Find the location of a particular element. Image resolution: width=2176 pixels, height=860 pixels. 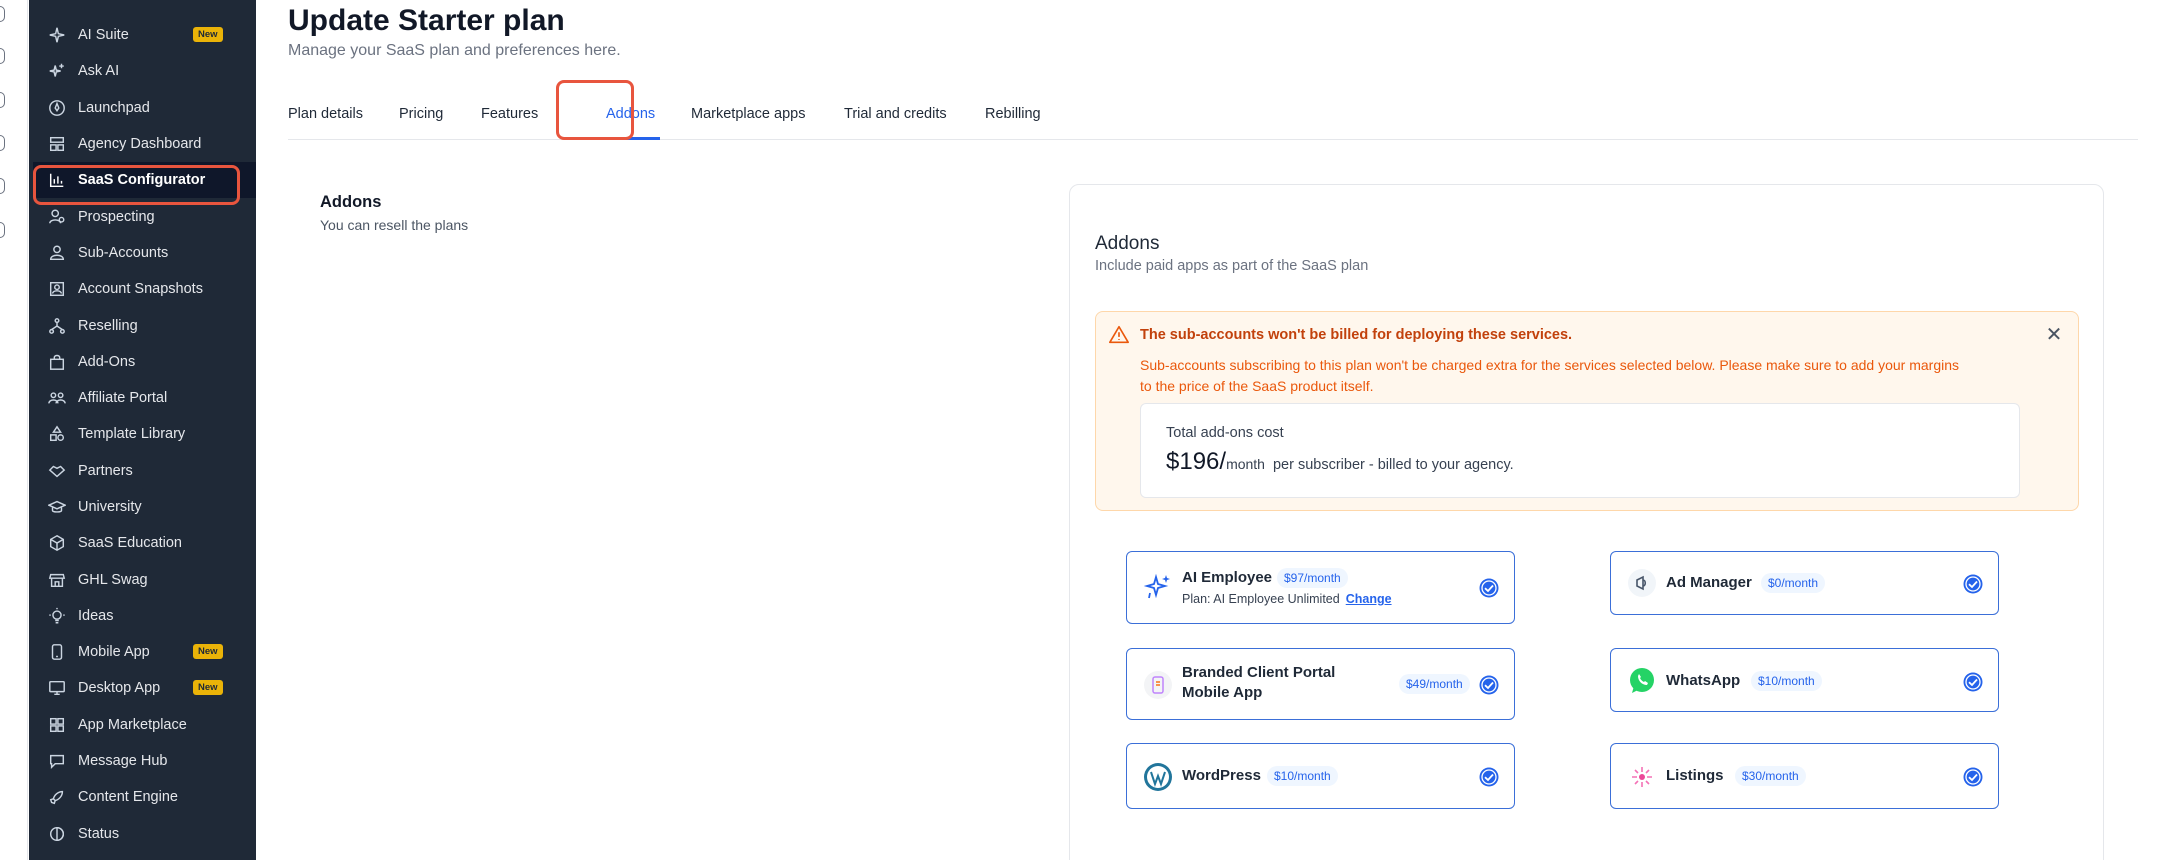

cost-amount: $196/ is located at coordinates (1196, 461).